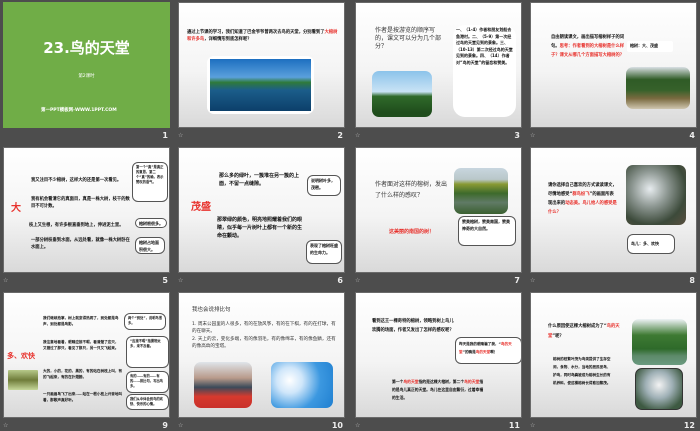 The height and width of the screenshot is (431, 700). I want to click on slide-number: 2, so click(340, 135).